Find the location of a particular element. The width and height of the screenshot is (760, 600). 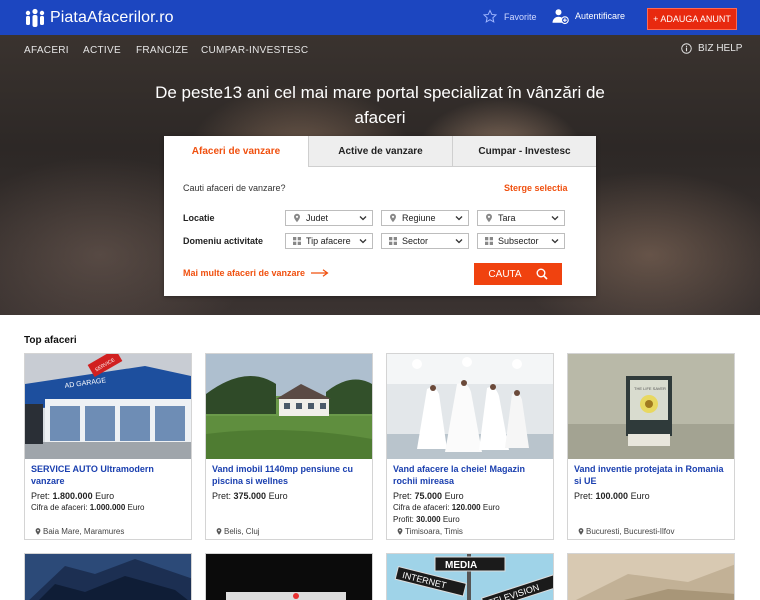

media-sign-text: MEDIA is located at coordinates (461, 565).